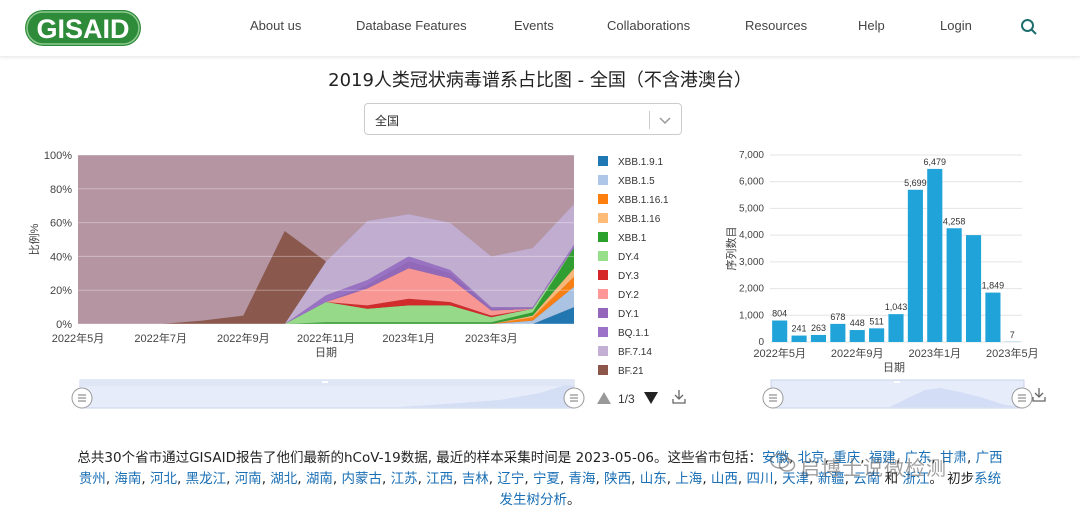 The height and width of the screenshot is (516, 1080). I want to click on province-link: 吉林, so click(475, 479).